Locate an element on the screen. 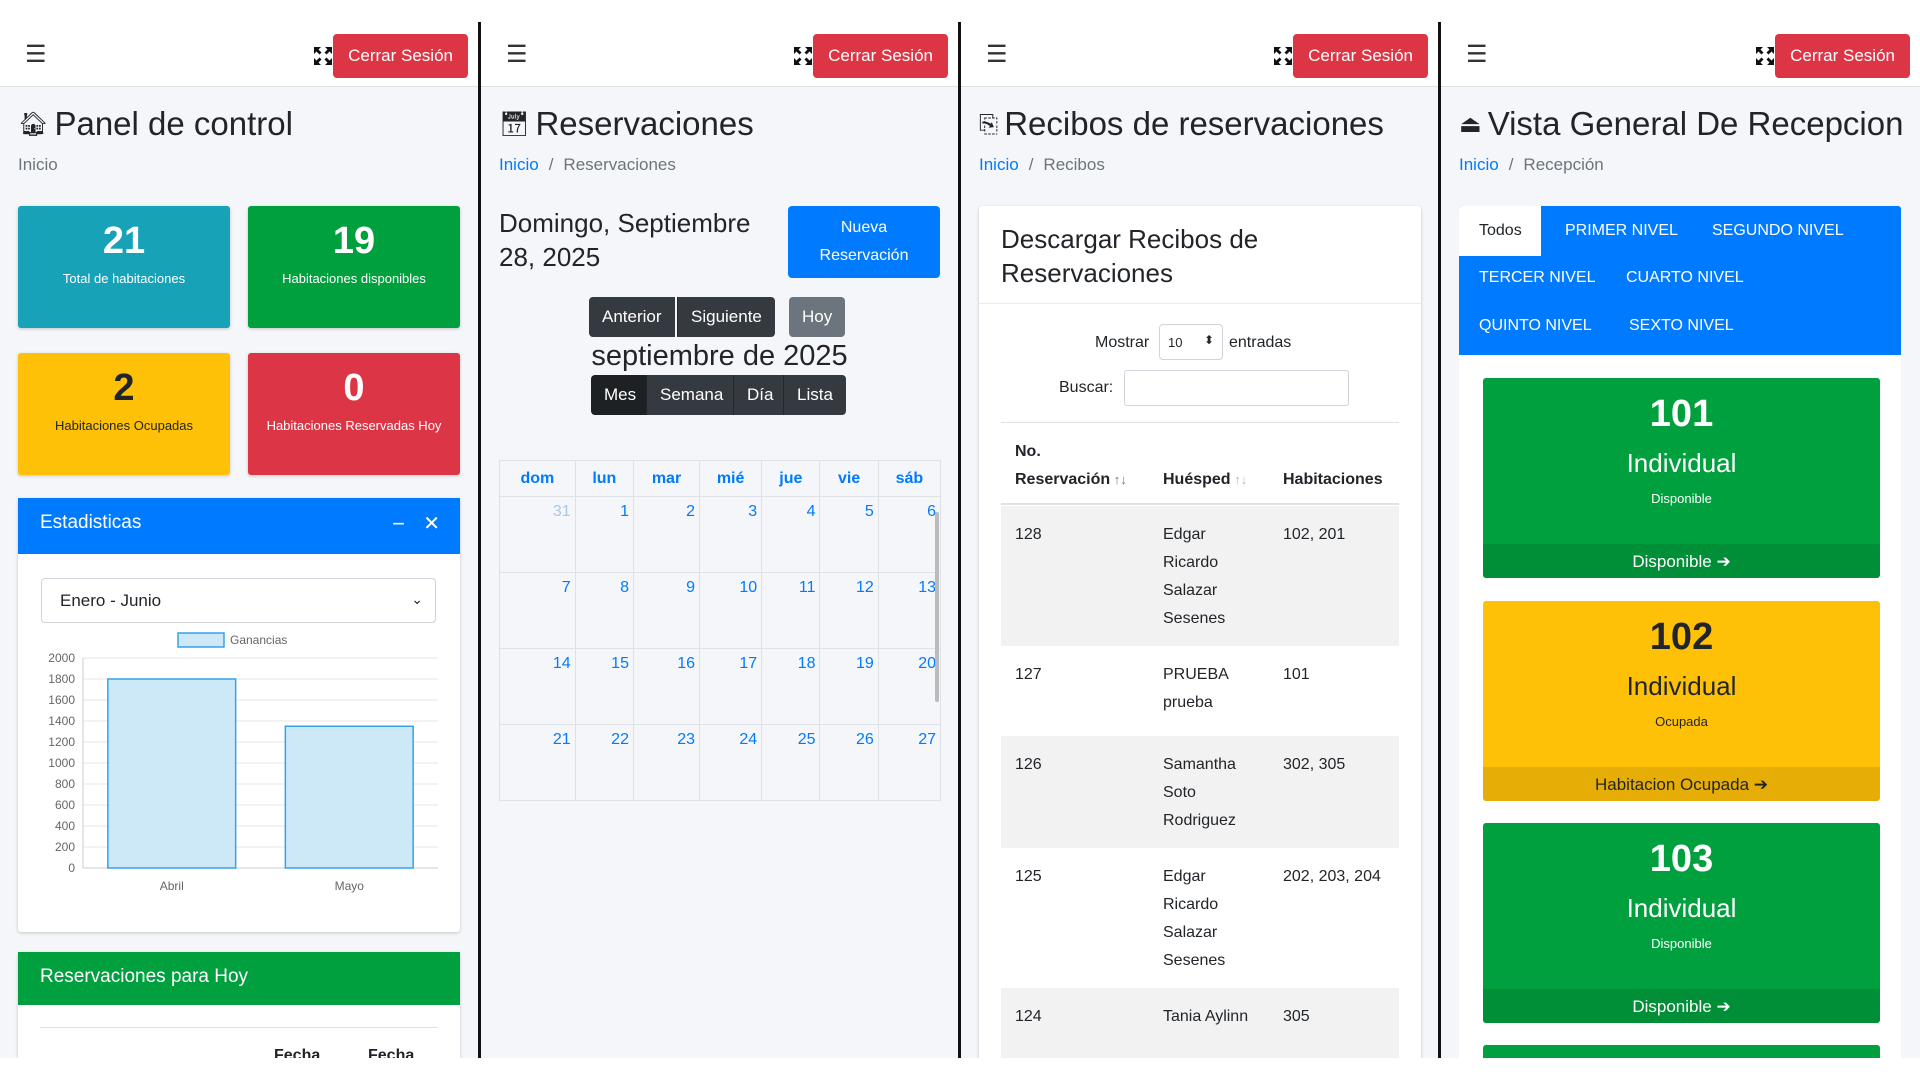  calendar-day: 26 is located at coordinates (849, 762).